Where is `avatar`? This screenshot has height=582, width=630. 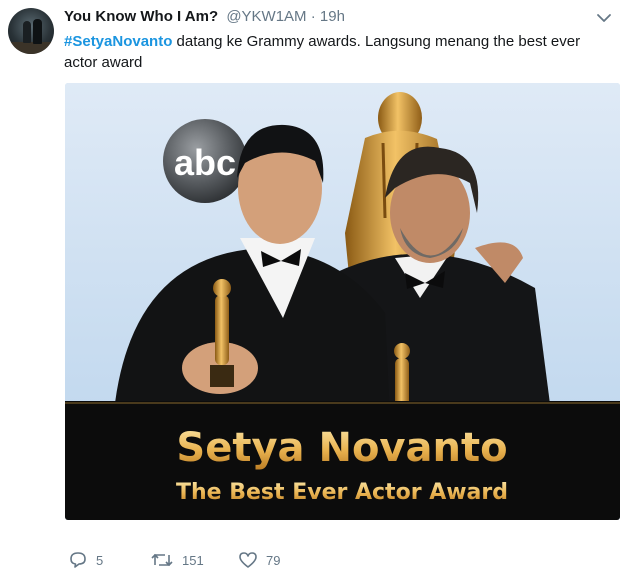 avatar is located at coordinates (31, 31).